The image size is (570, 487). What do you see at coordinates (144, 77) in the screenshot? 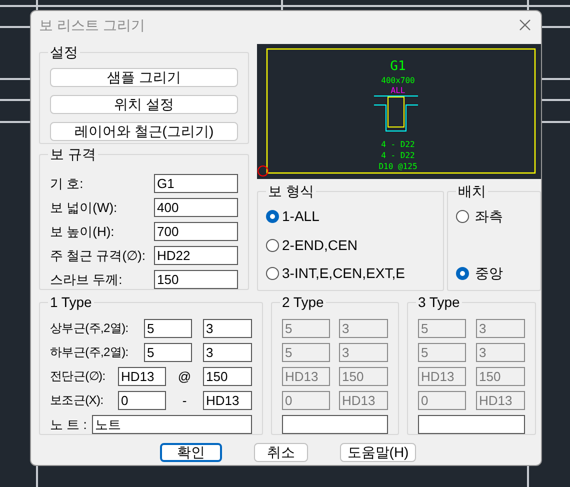
I see `settings-button: 샘플 그리기` at bounding box center [144, 77].